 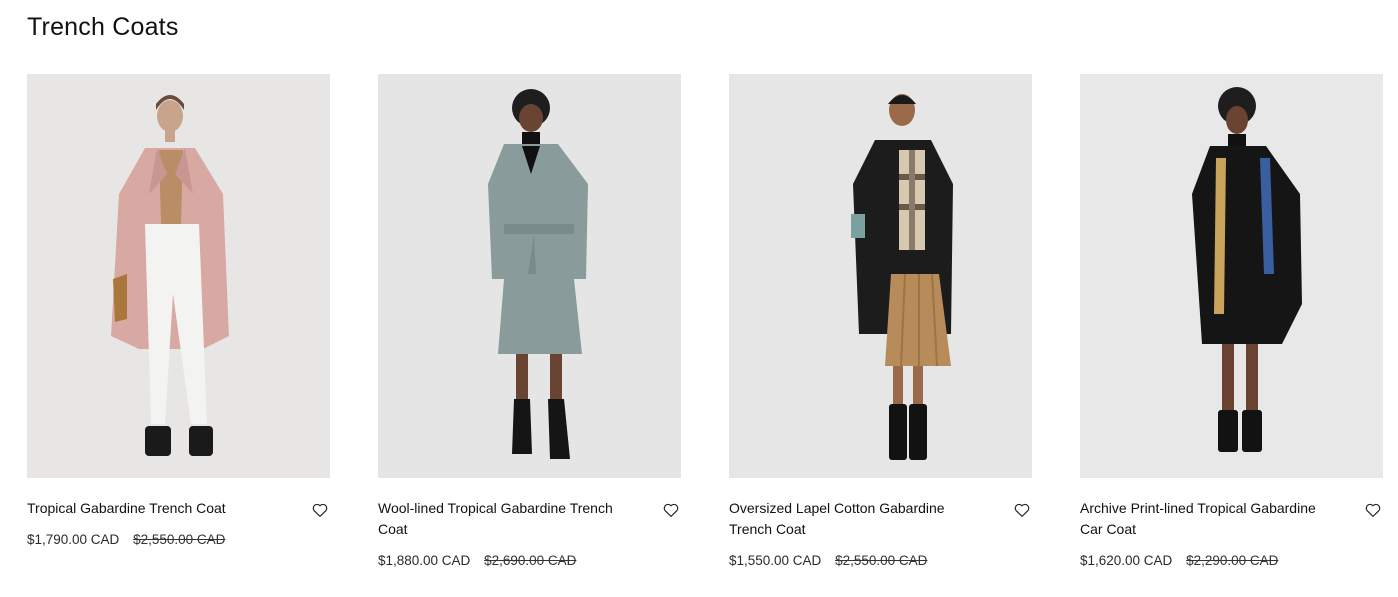 I want to click on original-price: $2,290.00 CAD, so click(x=1232, y=560).